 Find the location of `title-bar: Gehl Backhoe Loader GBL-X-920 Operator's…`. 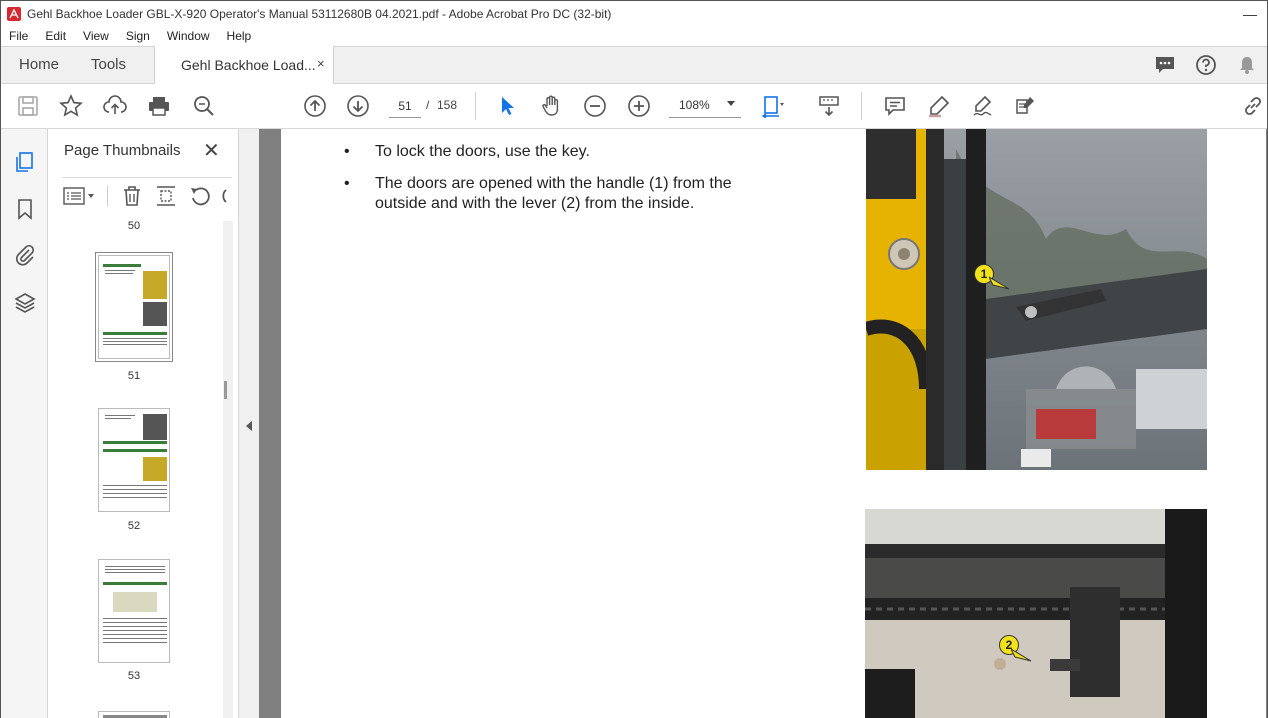

title-bar: Gehl Backhoe Loader GBL-X-920 Operator's… is located at coordinates (634, 13).